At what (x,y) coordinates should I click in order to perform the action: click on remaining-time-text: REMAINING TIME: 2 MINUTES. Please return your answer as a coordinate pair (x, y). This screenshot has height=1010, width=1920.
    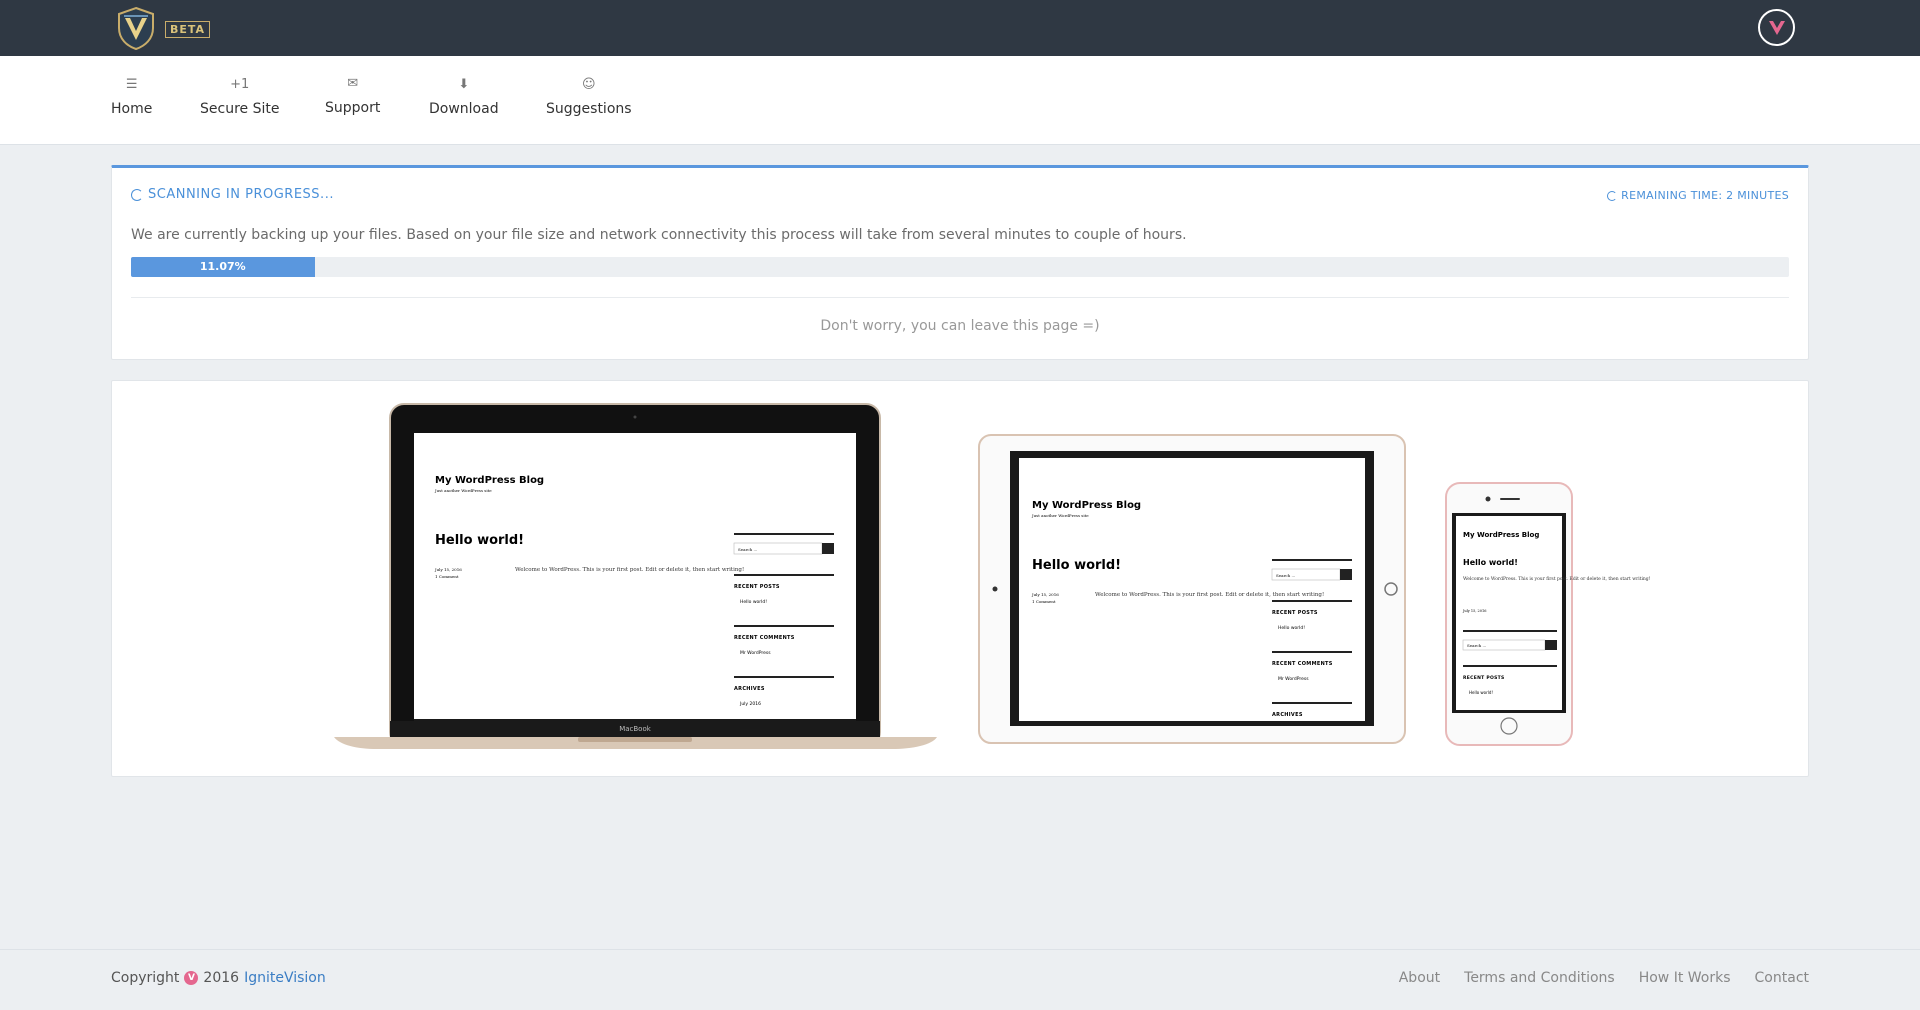
    Looking at the image, I should click on (1705, 195).